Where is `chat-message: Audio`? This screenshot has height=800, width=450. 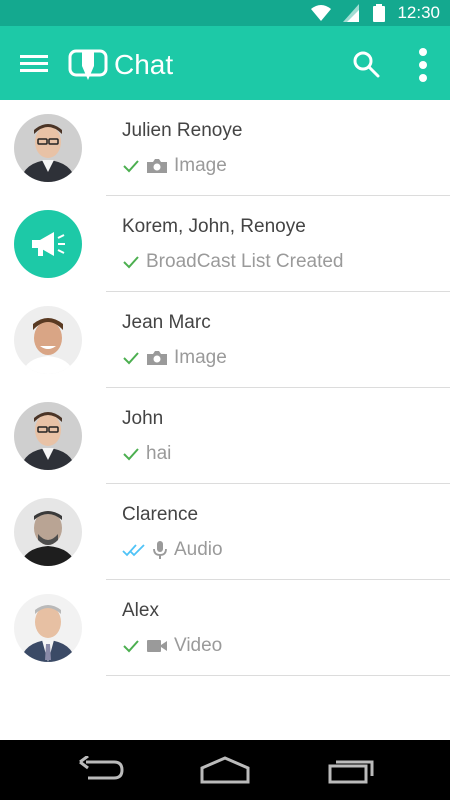
chat-message: Audio is located at coordinates (198, 549).